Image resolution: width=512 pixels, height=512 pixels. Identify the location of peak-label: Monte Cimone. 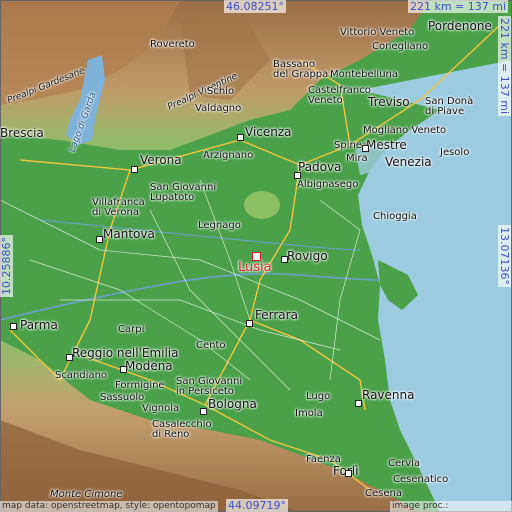
(86, 495).